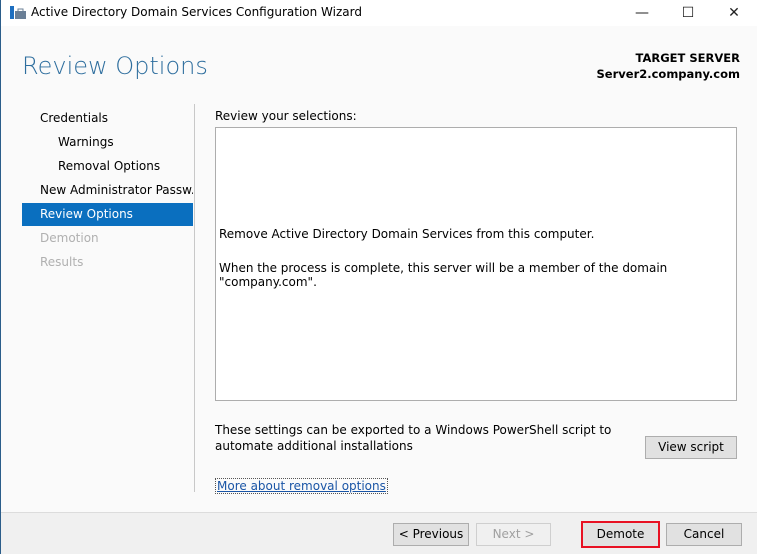 The width and height of the screenshot is (757, 554). Describe the element at coordinates (688, 13) in the screenshot. I see `maximize-button: ☐` at that location.